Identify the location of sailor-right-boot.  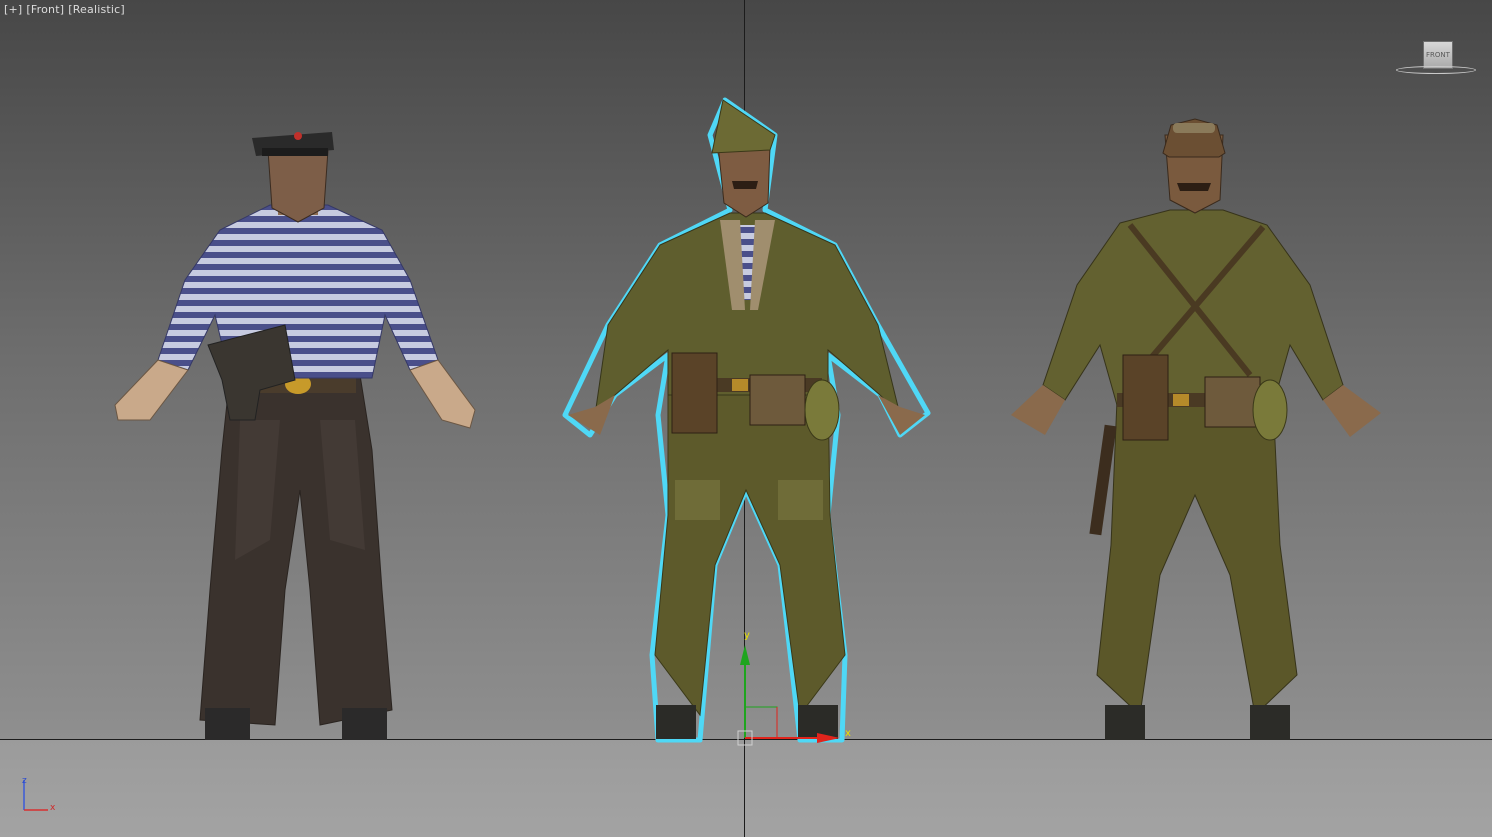
(364, 724).